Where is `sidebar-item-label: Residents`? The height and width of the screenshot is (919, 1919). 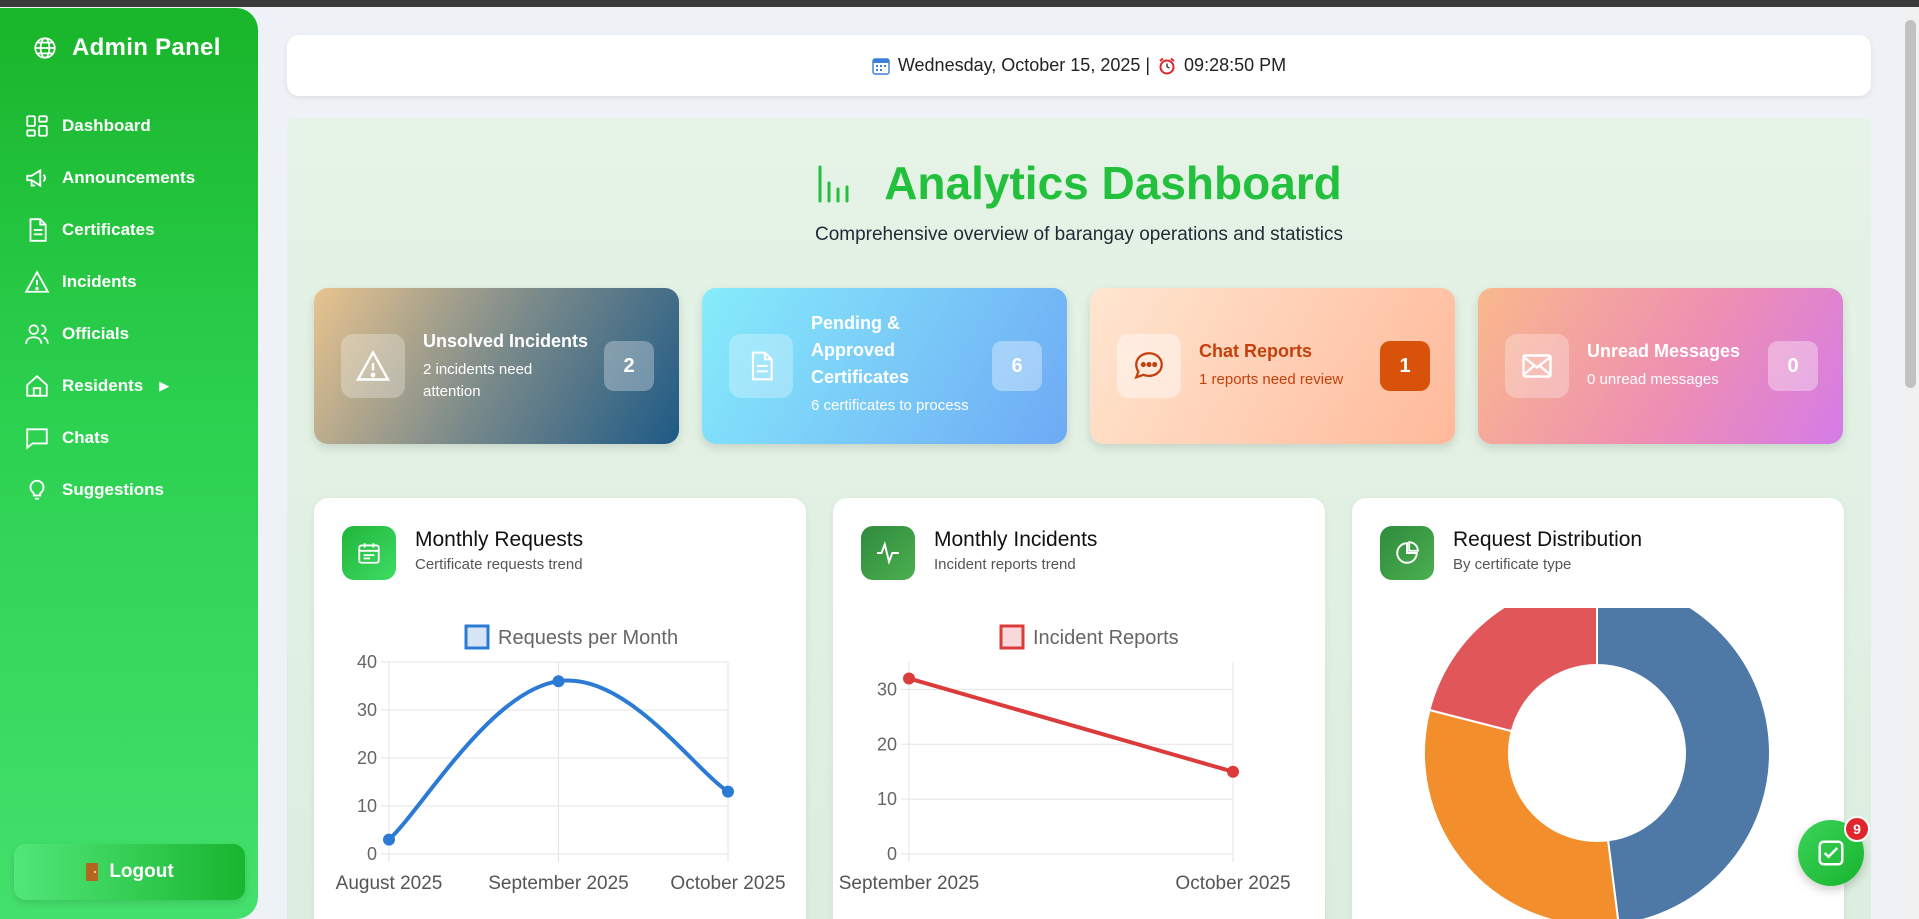 sidebar-item-label: Residents is located at coordinates (103, 385).